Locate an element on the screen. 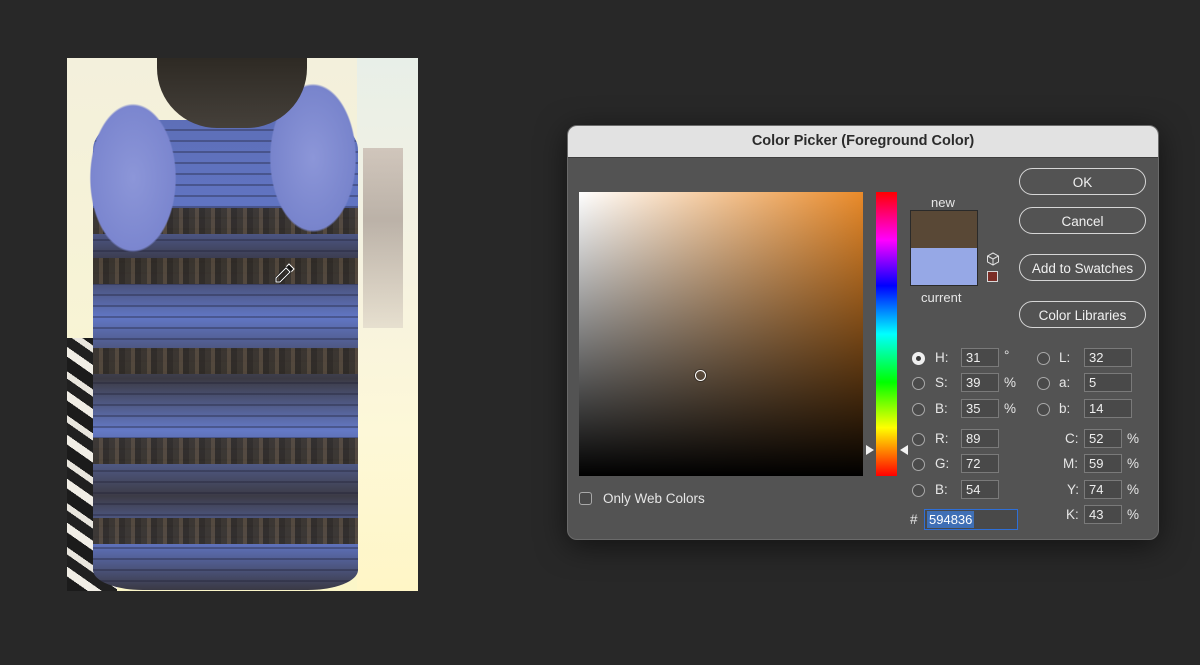 Image resolution: width=1200 pixels, height=665 pixels. cancel-button: Cancel is located at coordinates (1082, 220).